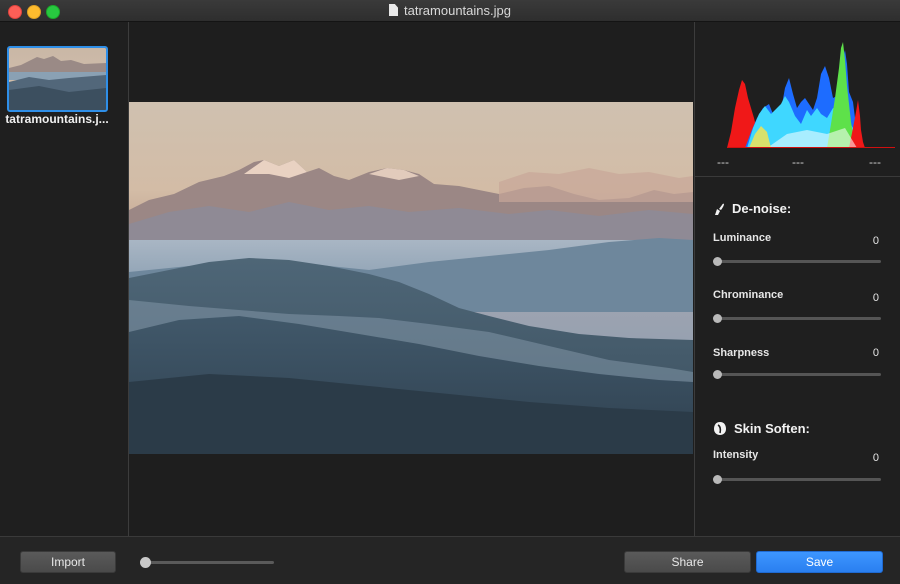 This screenshot has width=900, height=584. I want to click on luminance-value: 0, so click(875, 241).